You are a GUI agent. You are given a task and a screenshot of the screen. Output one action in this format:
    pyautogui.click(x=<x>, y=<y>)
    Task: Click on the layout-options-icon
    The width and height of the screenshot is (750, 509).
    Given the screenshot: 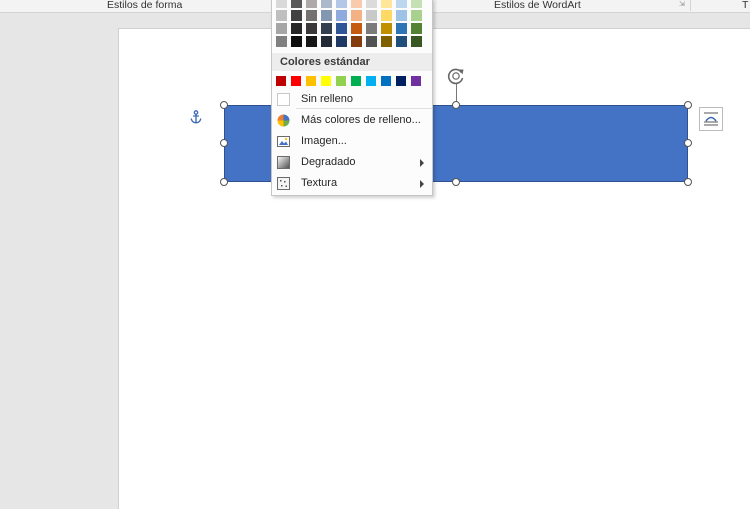 What is the action you would take?
    pyautogui.click(x=711, y=119)
    